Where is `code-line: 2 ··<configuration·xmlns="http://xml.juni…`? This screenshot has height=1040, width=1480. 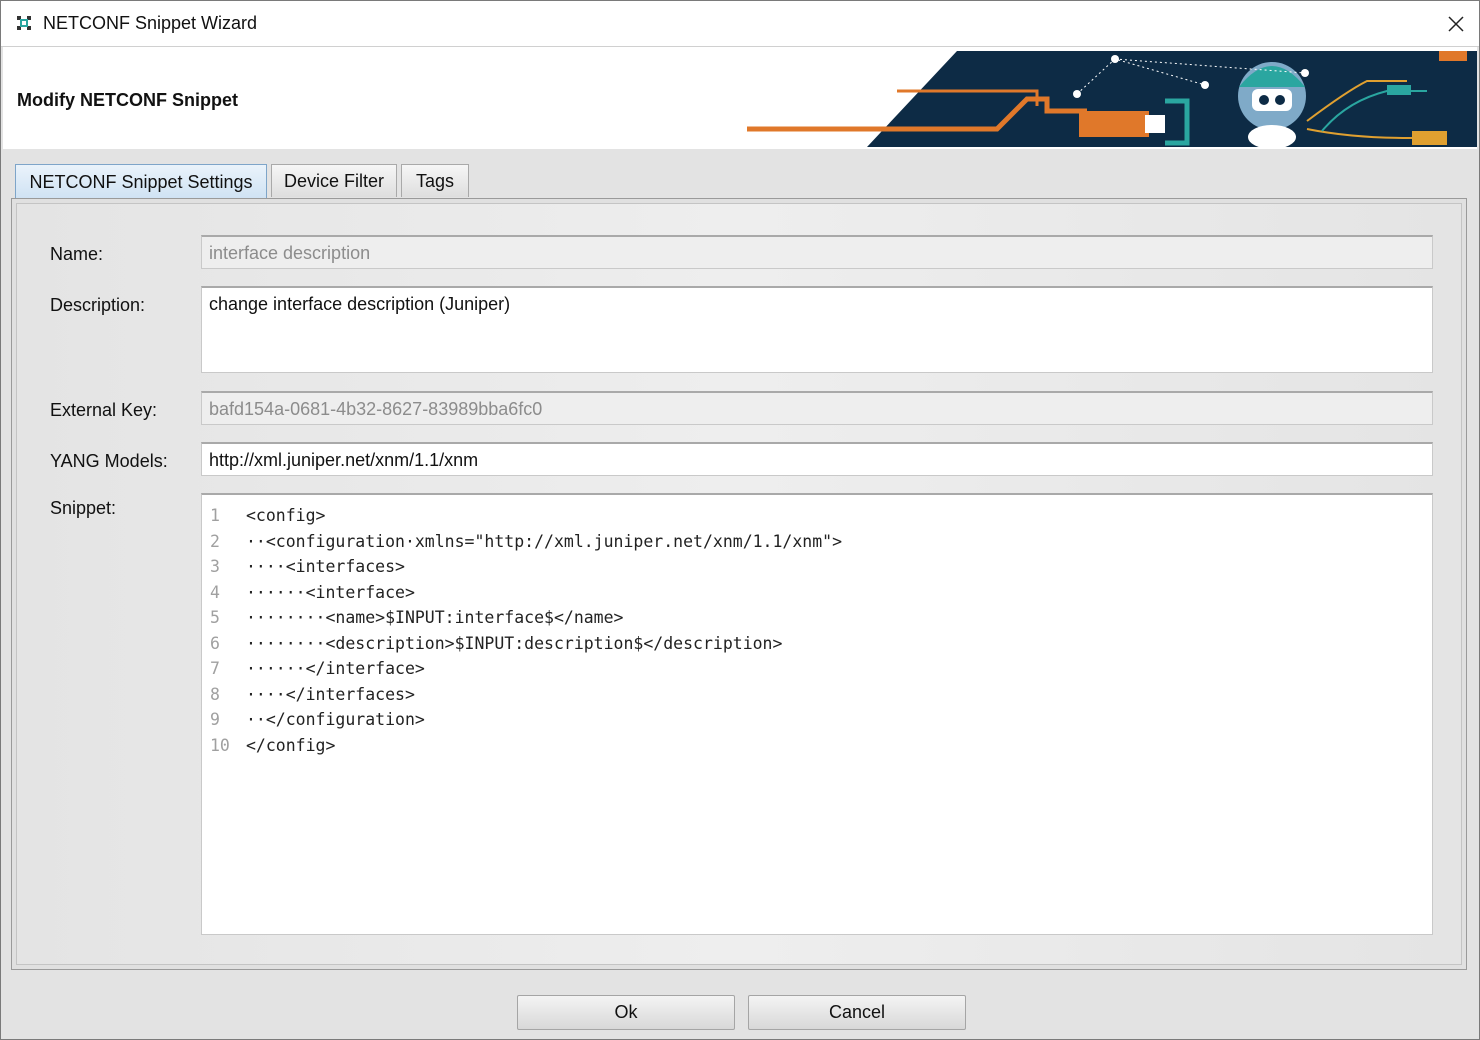 code-line: 2 ··<configuration·xmlns="http://xml.juni… is located at coordinates (817, 542).